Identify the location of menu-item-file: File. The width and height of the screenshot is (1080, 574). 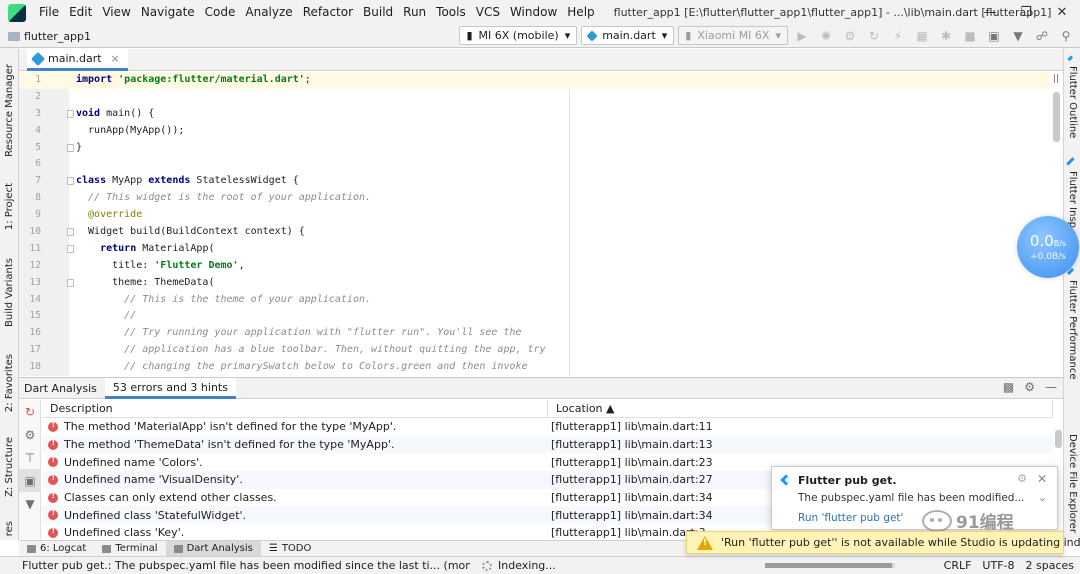
(49, 12).